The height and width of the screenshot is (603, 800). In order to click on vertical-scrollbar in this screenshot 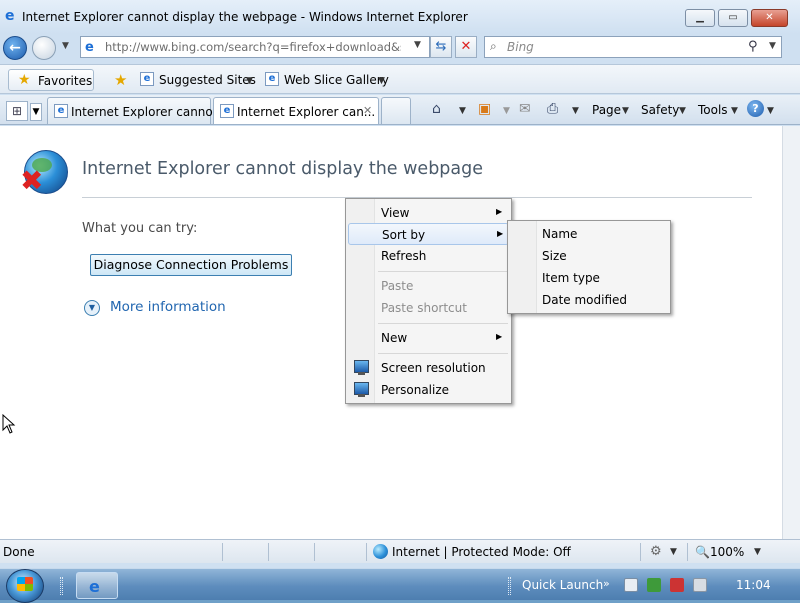, I will do `click(791, 332)`.